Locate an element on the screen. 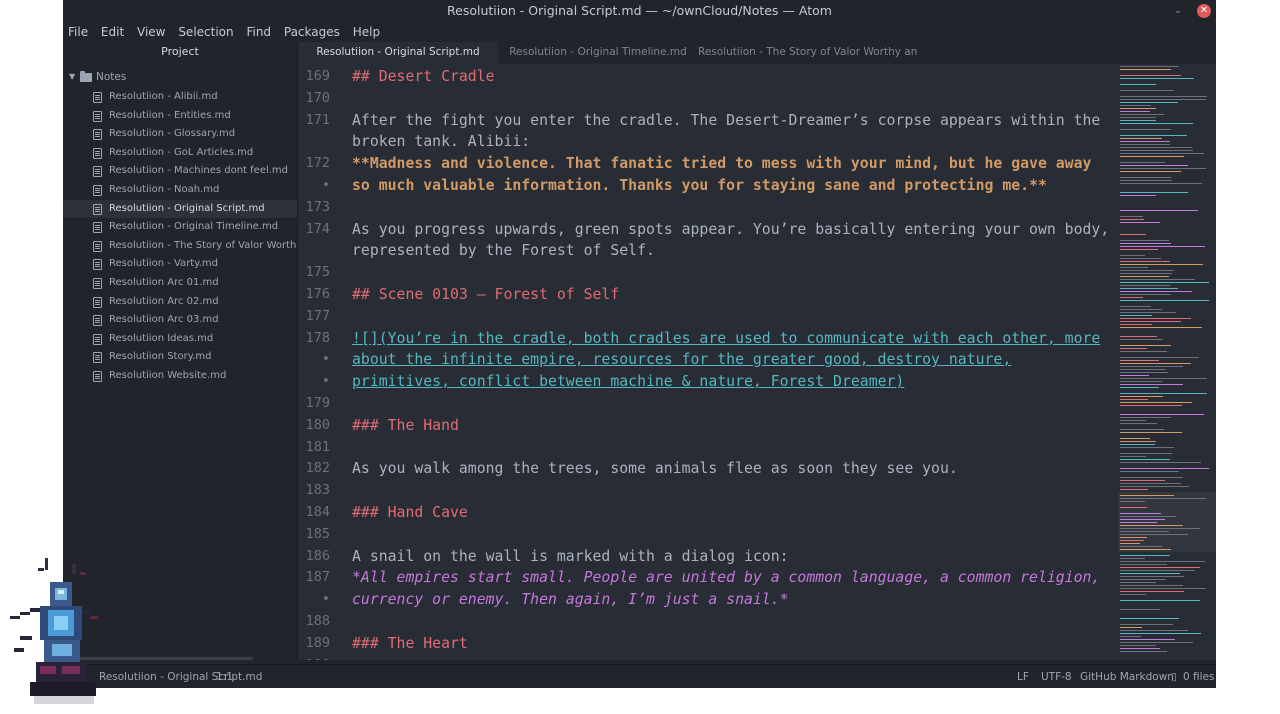  menu-view: View is located at coordinates (151, 32).